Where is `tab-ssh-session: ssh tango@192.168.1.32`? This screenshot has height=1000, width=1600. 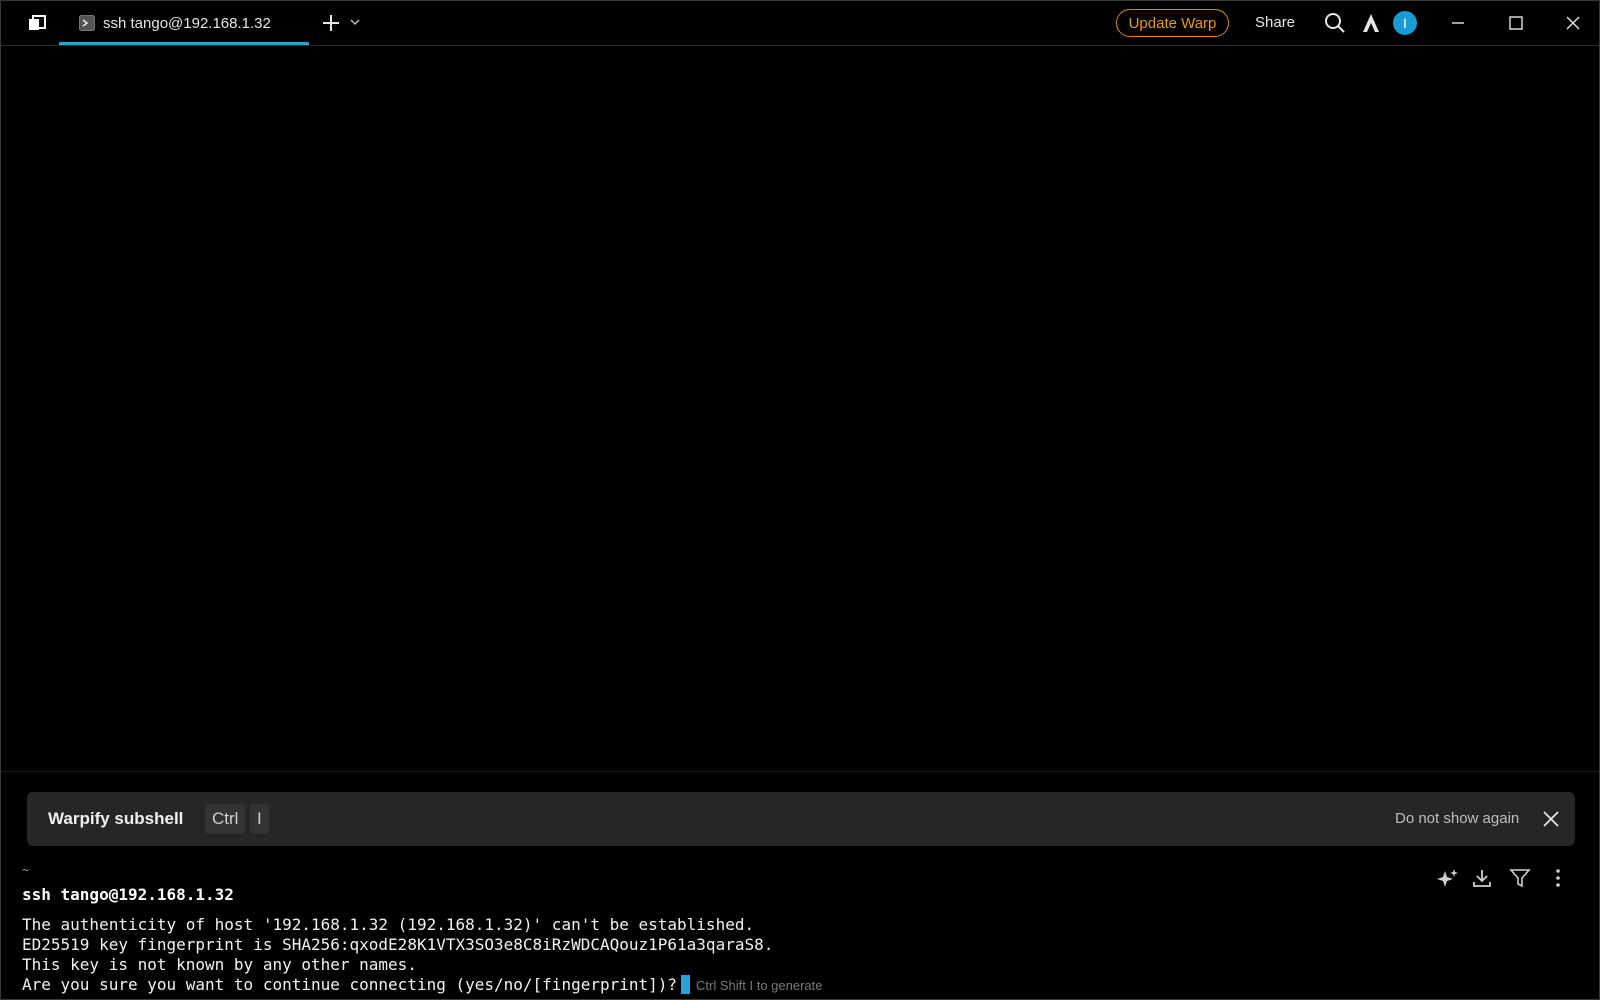 tab-ssh-session: ssh tango@192.168.1.32 is located at coordinates (184, 23).